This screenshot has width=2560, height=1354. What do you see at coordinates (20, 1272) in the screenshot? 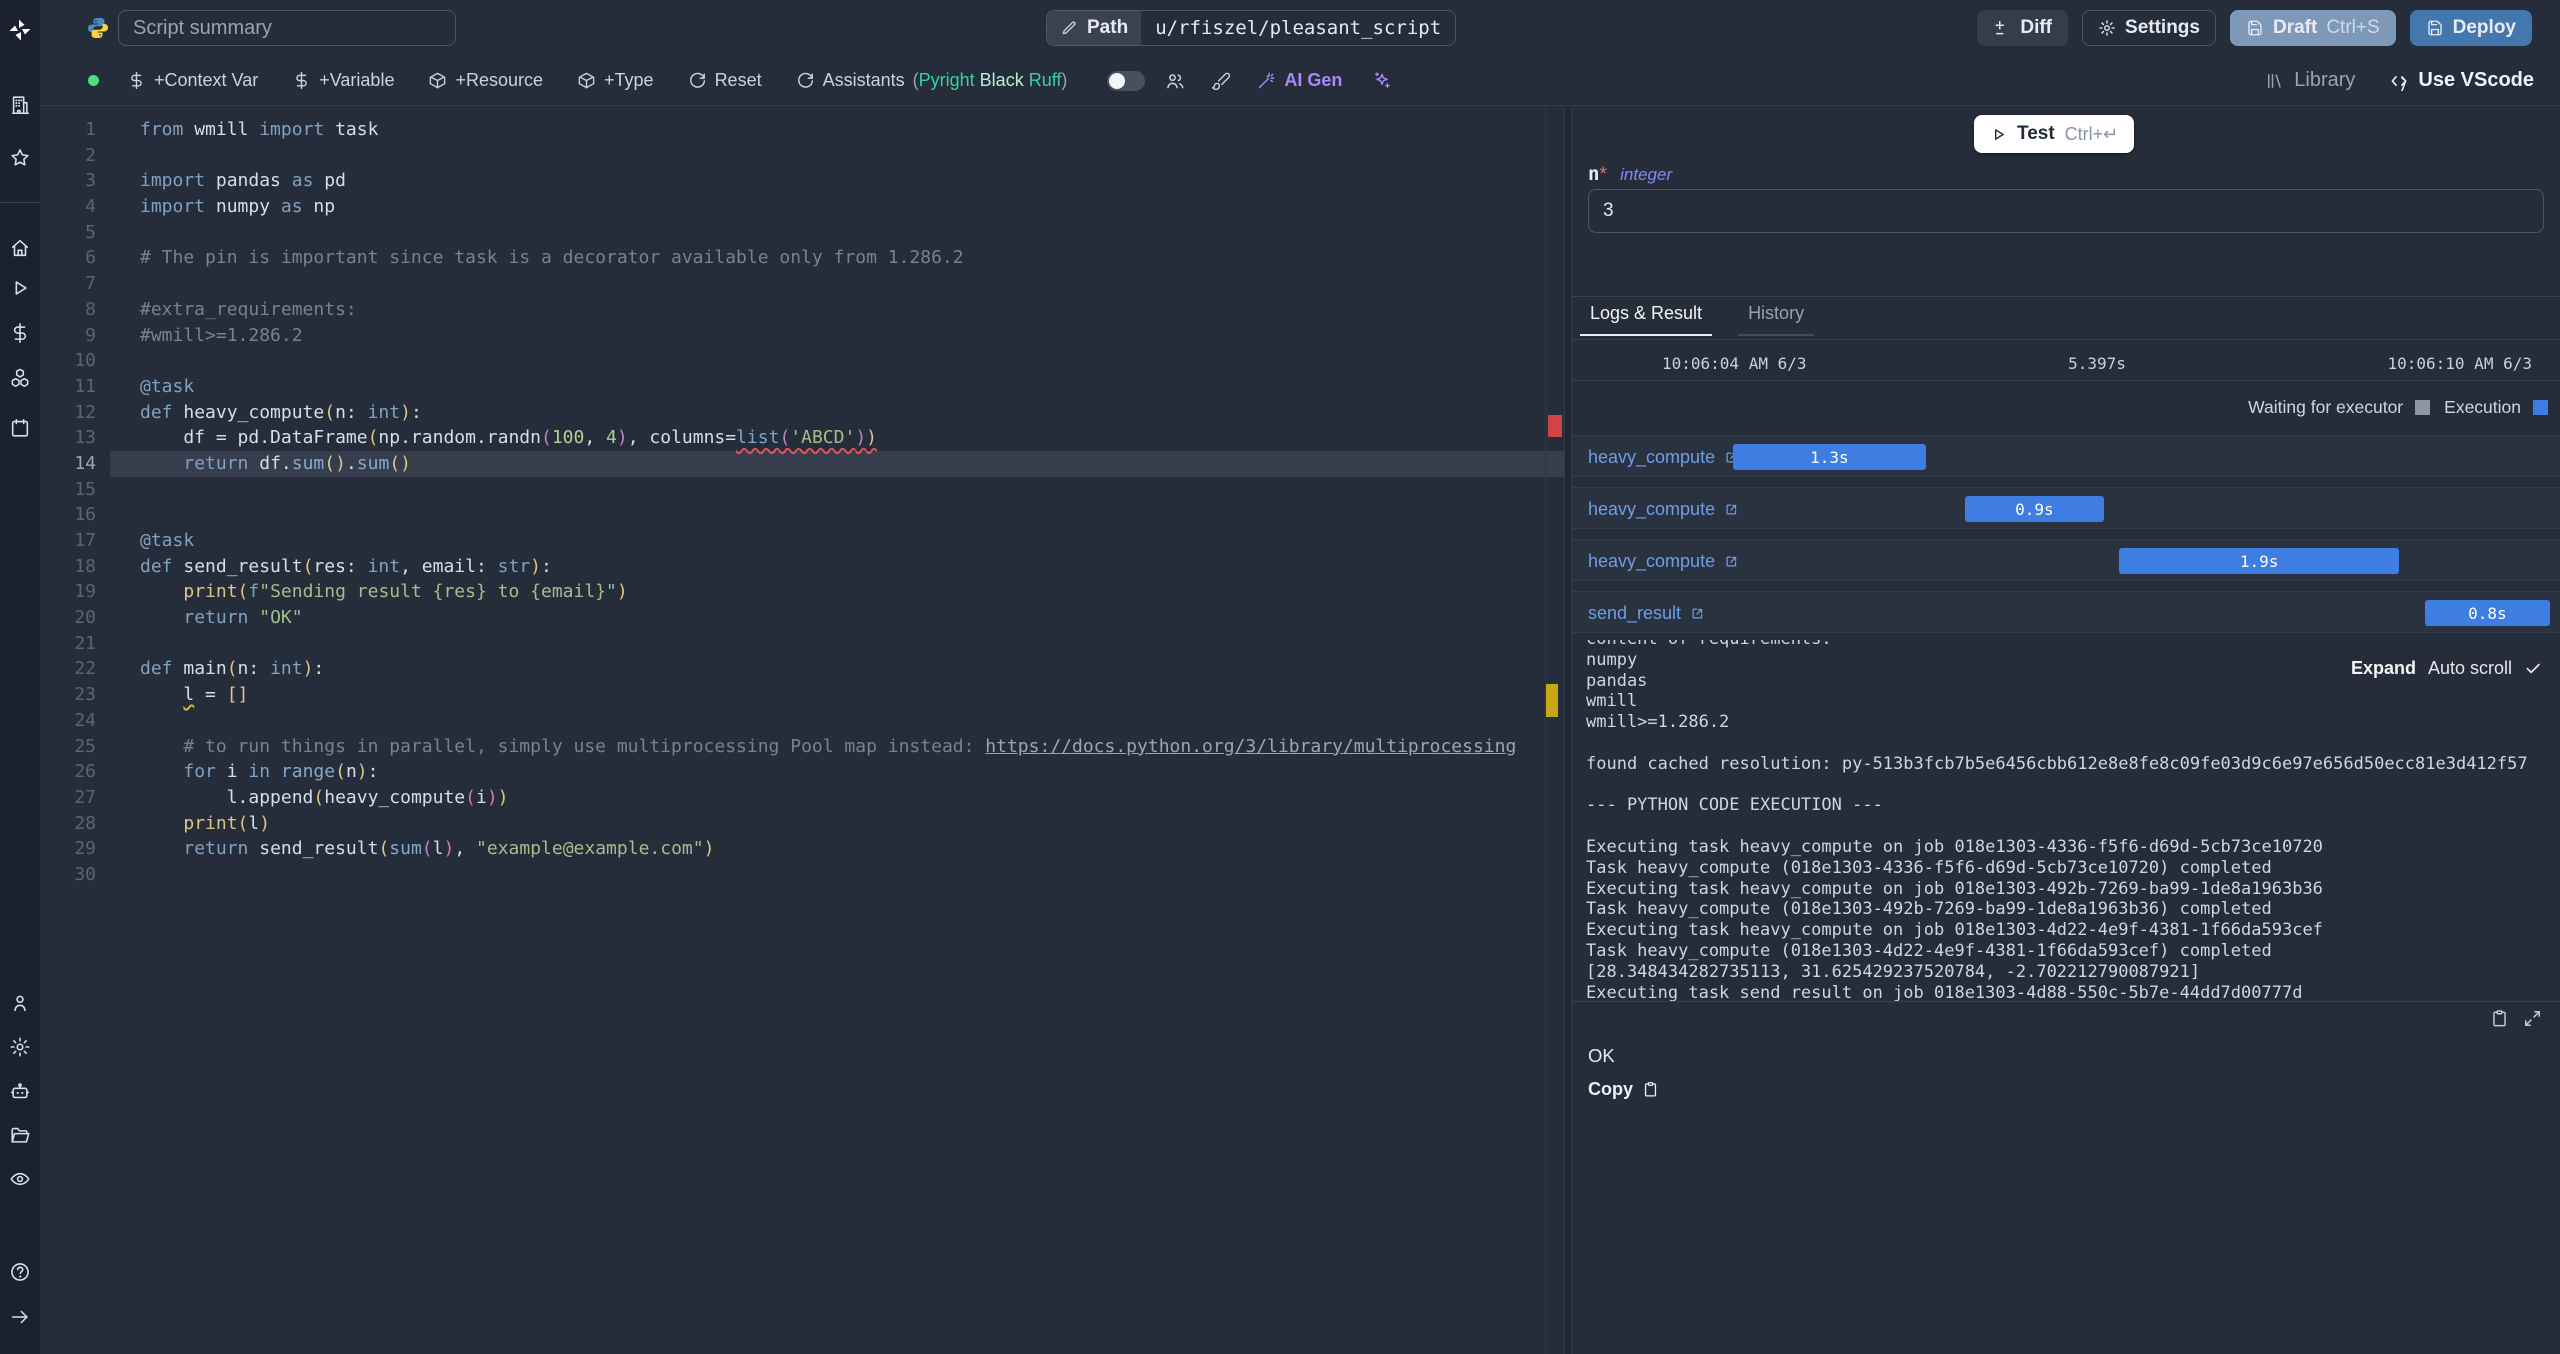
I see `help-icon` at bounding box center [20, 1272].